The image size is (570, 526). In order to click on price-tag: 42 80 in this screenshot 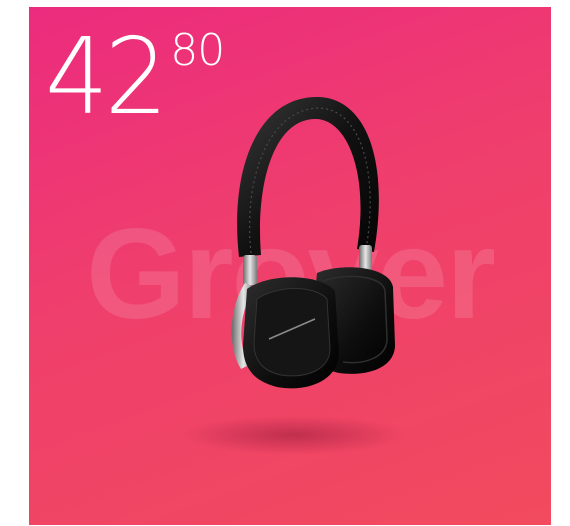, I will do `click(135, 76)`.